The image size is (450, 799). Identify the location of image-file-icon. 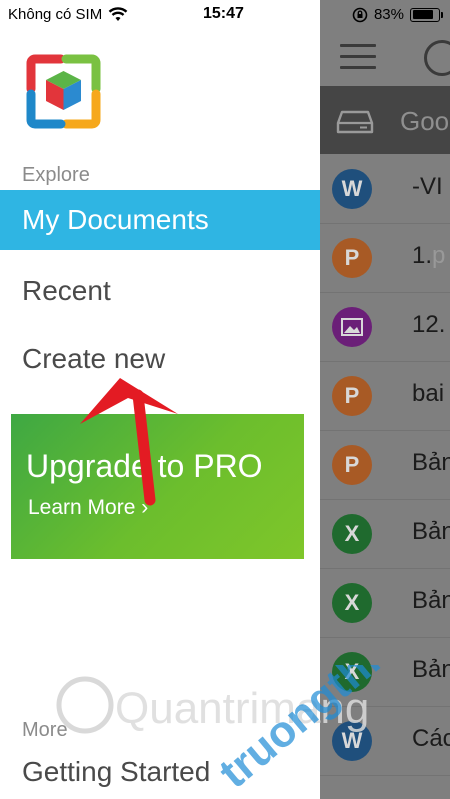
(352, 327).